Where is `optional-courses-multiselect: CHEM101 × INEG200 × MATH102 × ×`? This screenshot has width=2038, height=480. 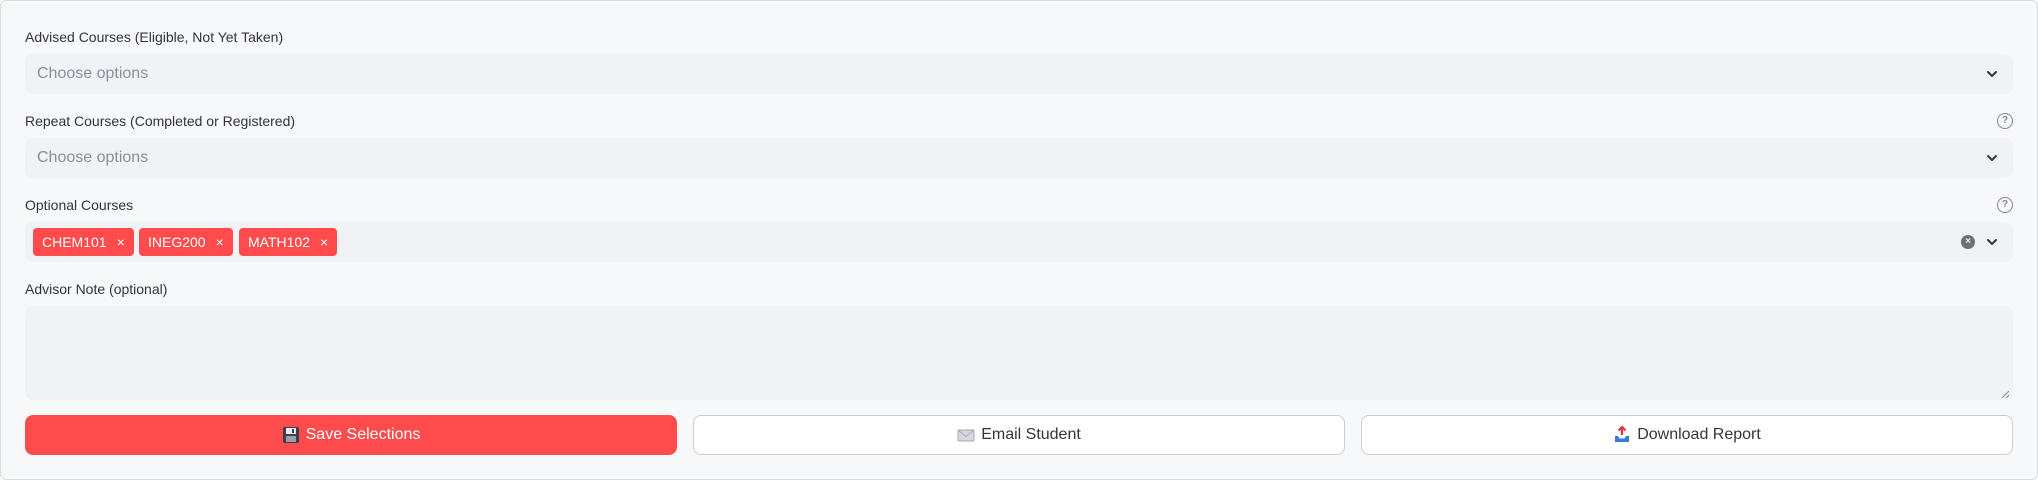
optional-courses-multiselect: CHEM101 × INEG200 × MATH102 × × is located at coordinates (1019, 242).